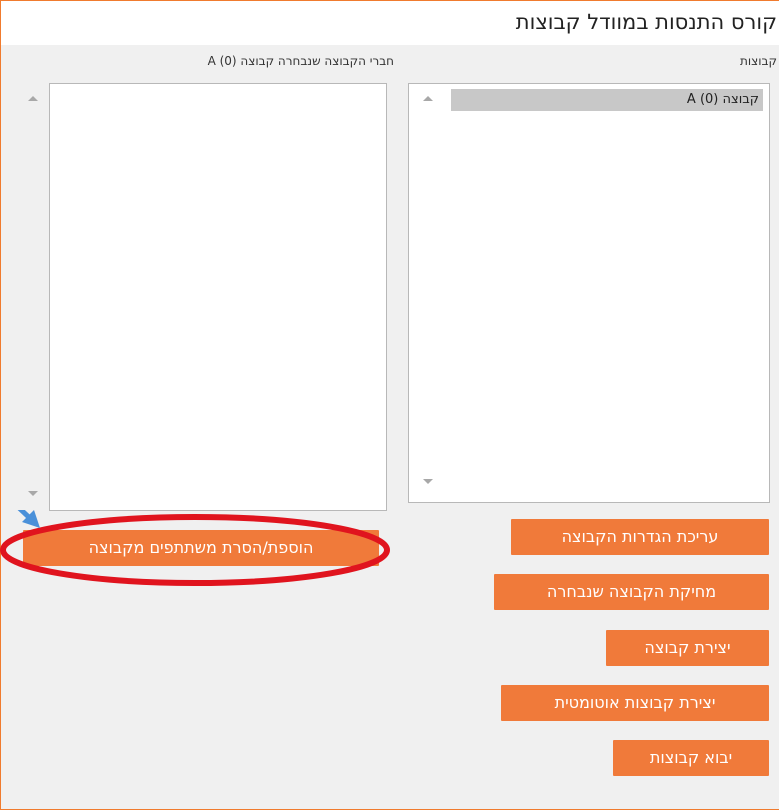  Describe the element at coordinates (201, 548) in the screenshot. I see `add-remove-members-button: הוספת/הסרת משתתפים מקבוצה` at that location.